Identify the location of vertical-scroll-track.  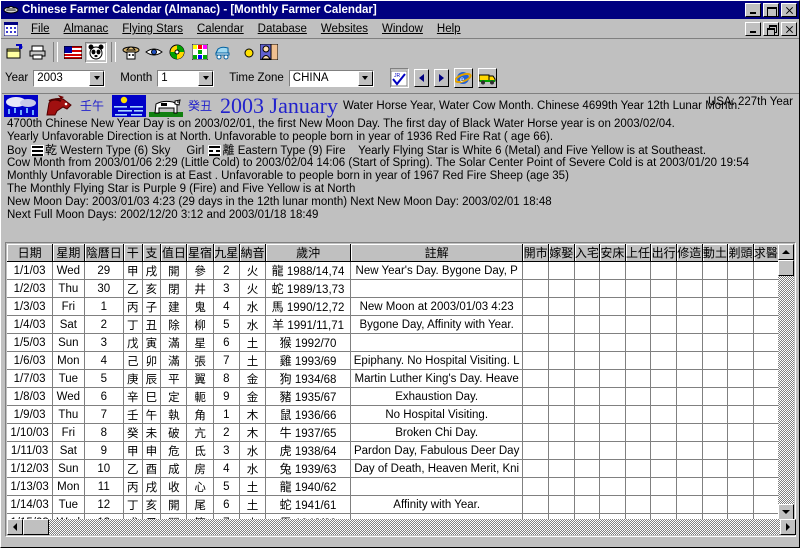
(786, 382).